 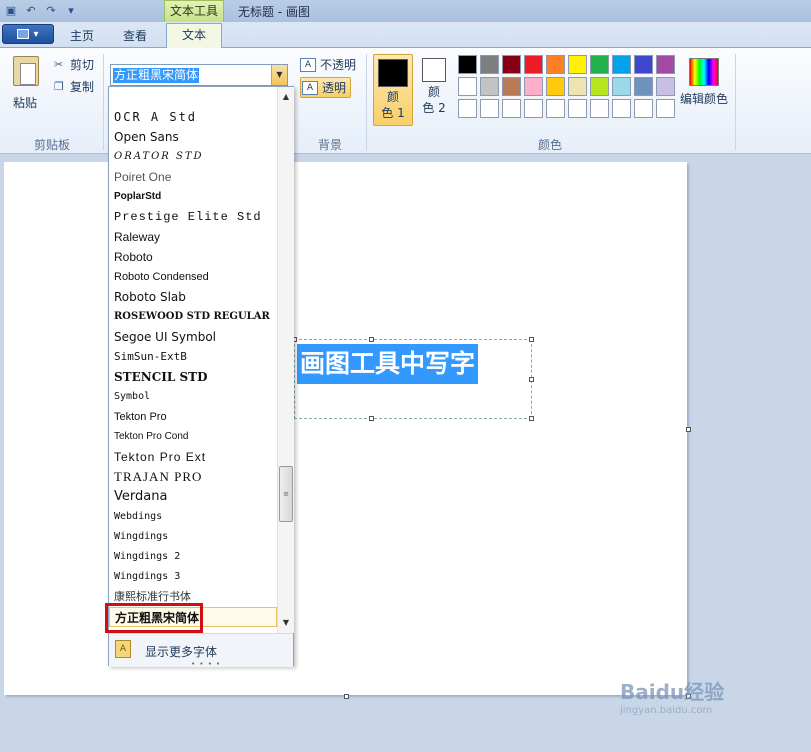 I want to click on text-box: 画图工具中写字, so click(x=413, y=379).